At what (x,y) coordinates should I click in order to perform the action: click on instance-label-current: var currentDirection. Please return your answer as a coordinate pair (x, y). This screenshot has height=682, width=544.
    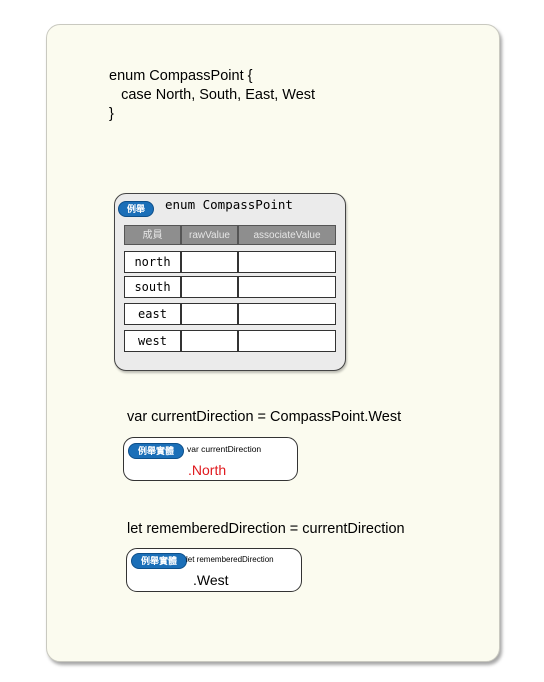
    Looking at the image, I should click on (224, 449).